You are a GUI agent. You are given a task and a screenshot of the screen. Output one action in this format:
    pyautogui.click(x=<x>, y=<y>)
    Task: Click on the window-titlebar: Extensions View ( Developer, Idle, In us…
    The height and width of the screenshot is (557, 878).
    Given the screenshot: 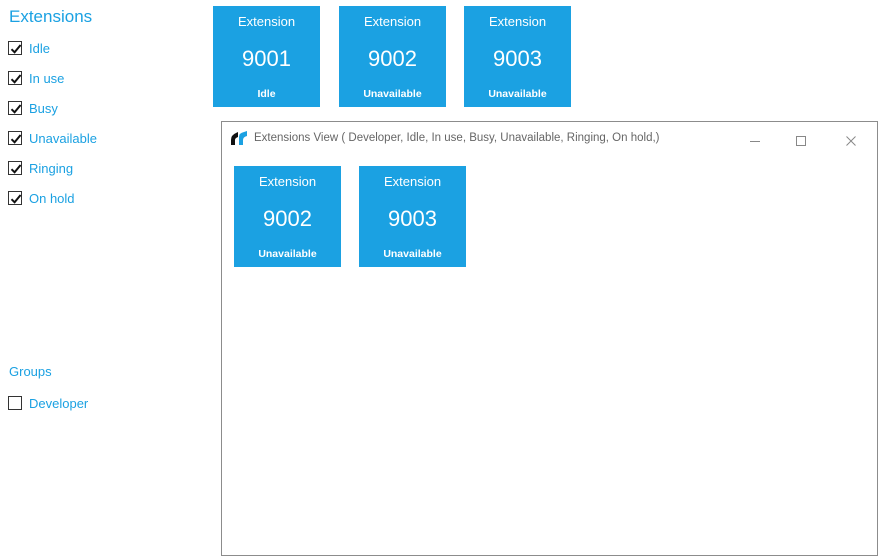 What is the action you would take?
    pyautogui.click(x=549, y=139)
    